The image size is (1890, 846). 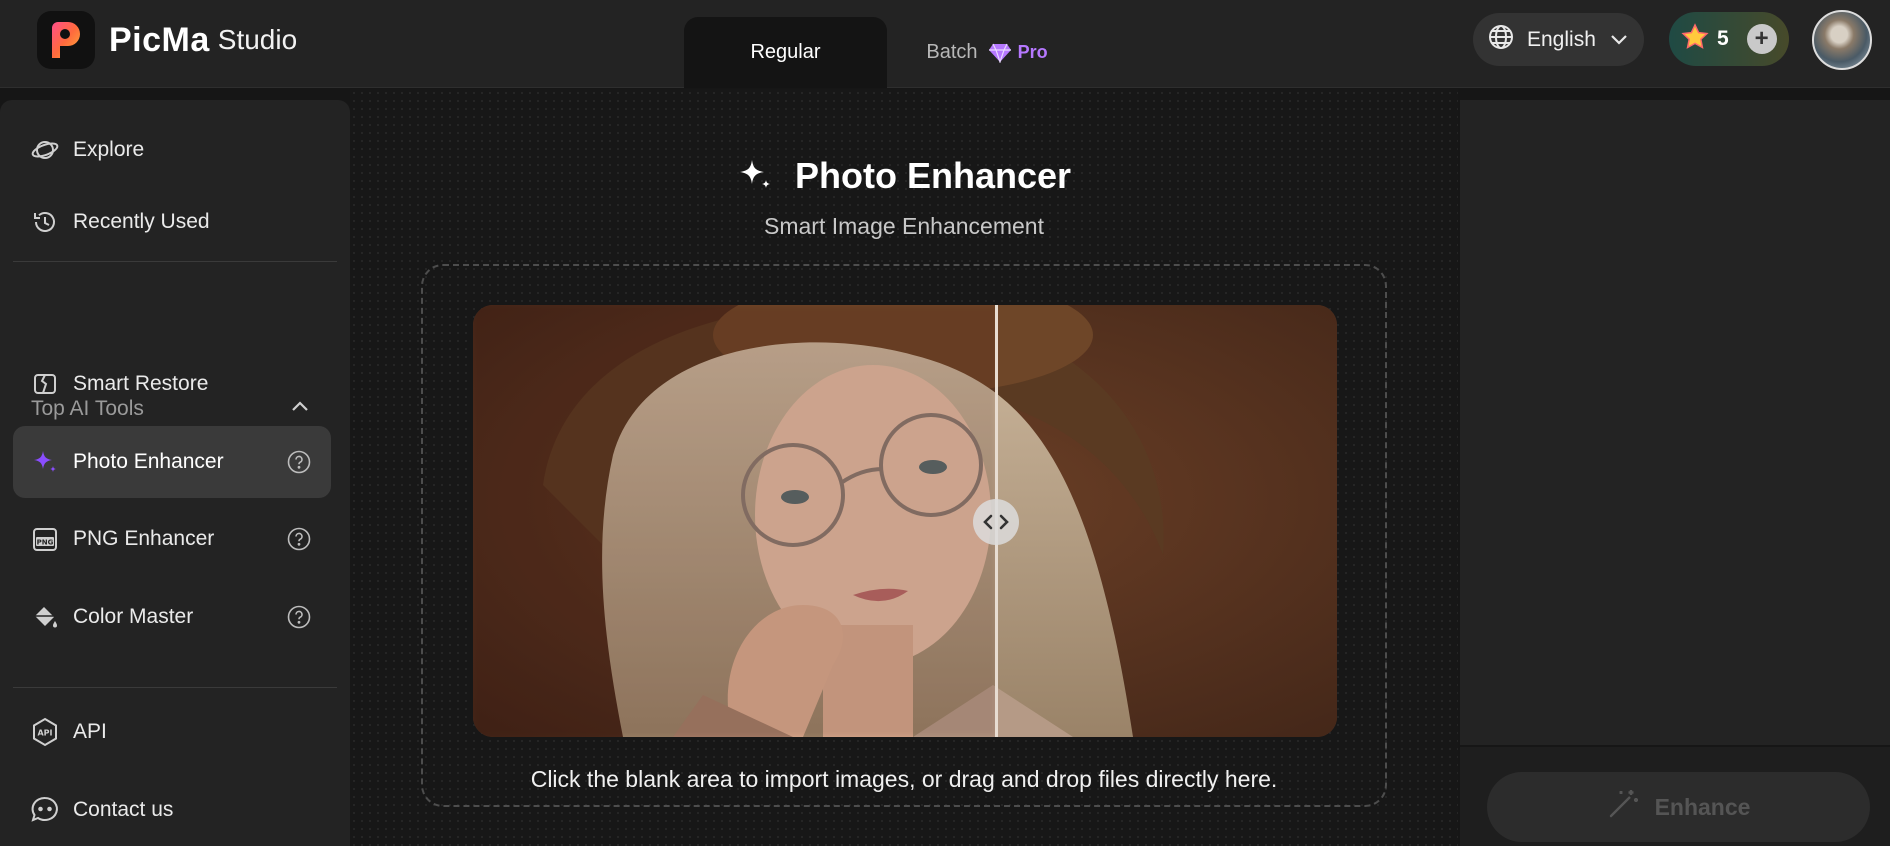 I want to click on user-avatar, so click(x=1842, y=40).